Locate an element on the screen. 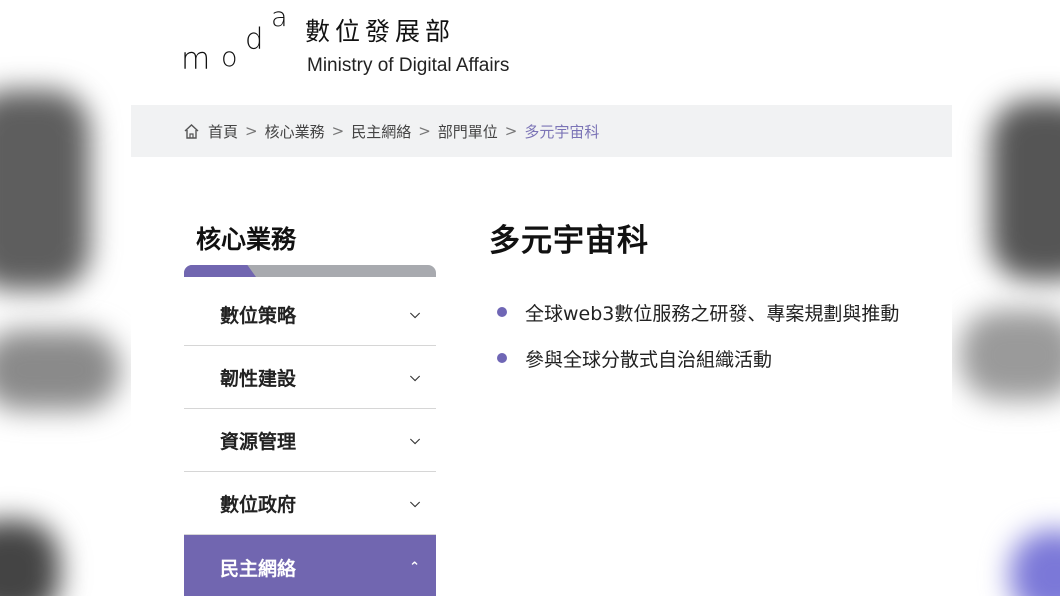 Image resolution: width=1060 pixels, height=596 pixels. breadcrumb: 首頁 > 核心業務 > 民主網絡 > 部門單位 > 多元宇宙科 is located at coordinates (541, 131).